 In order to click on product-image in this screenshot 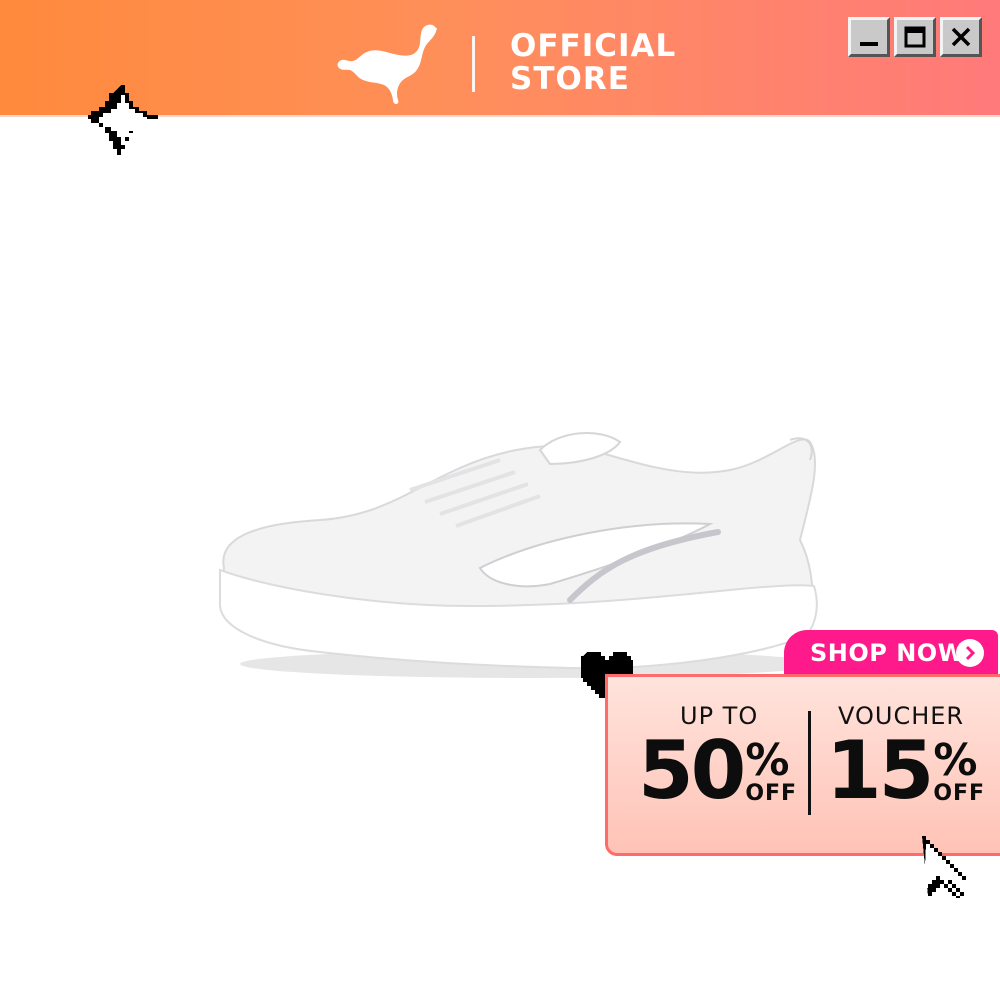, I will do `click(519, 555)`.